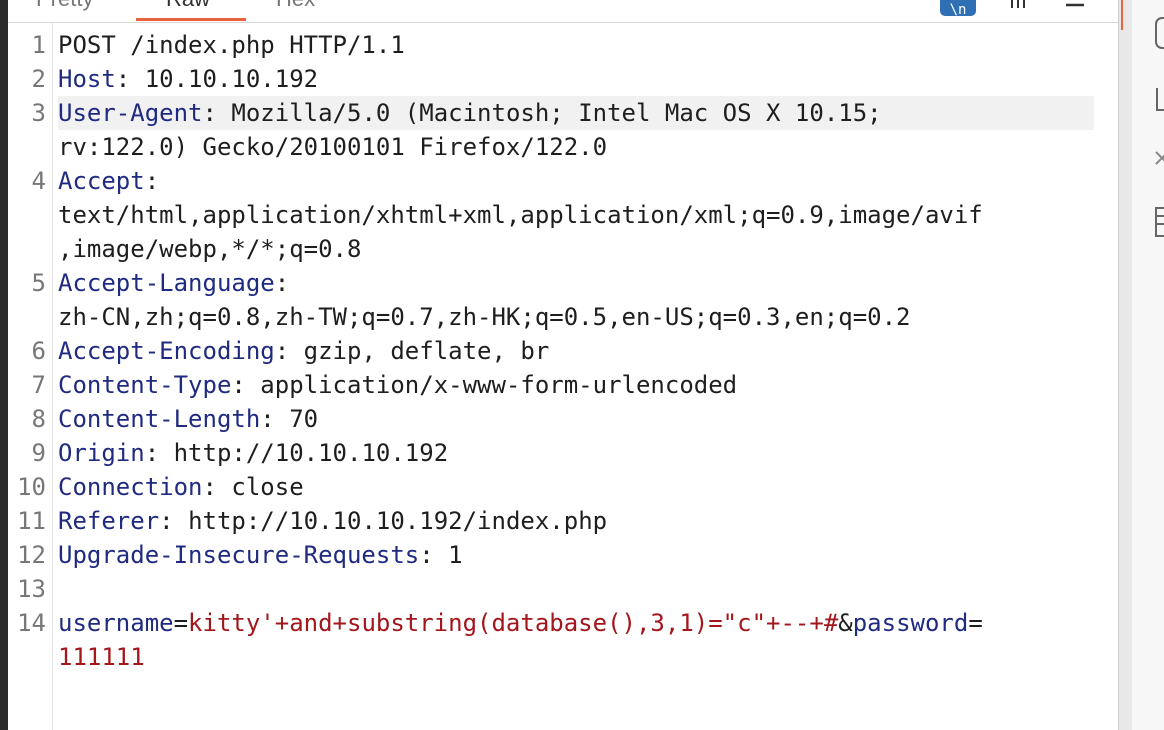  What do you see at coordinates (563, 11) in the screenshot?
I see `message-view-tabs: Pretty Raw Hex \n` at bounding box center [563, 11].